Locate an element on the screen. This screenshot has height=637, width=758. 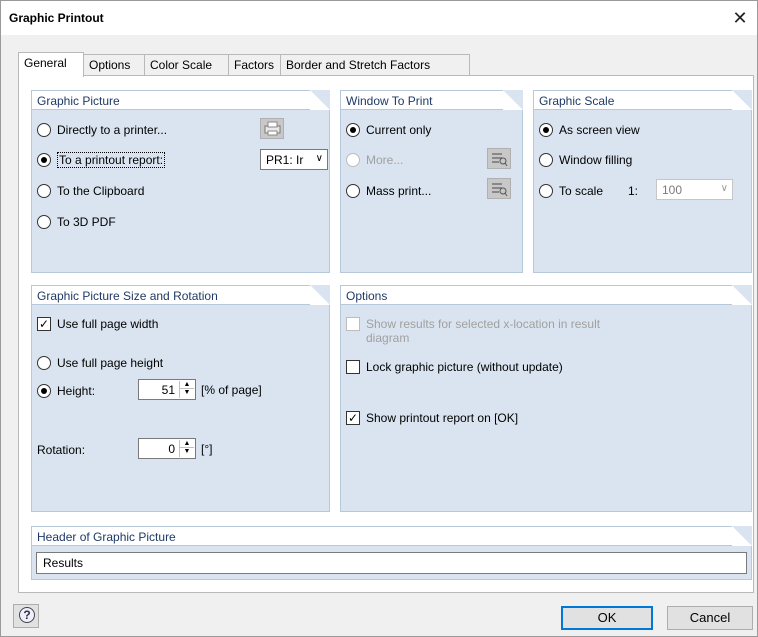
radio-label: As screen view is located at coordinates (599, 130).